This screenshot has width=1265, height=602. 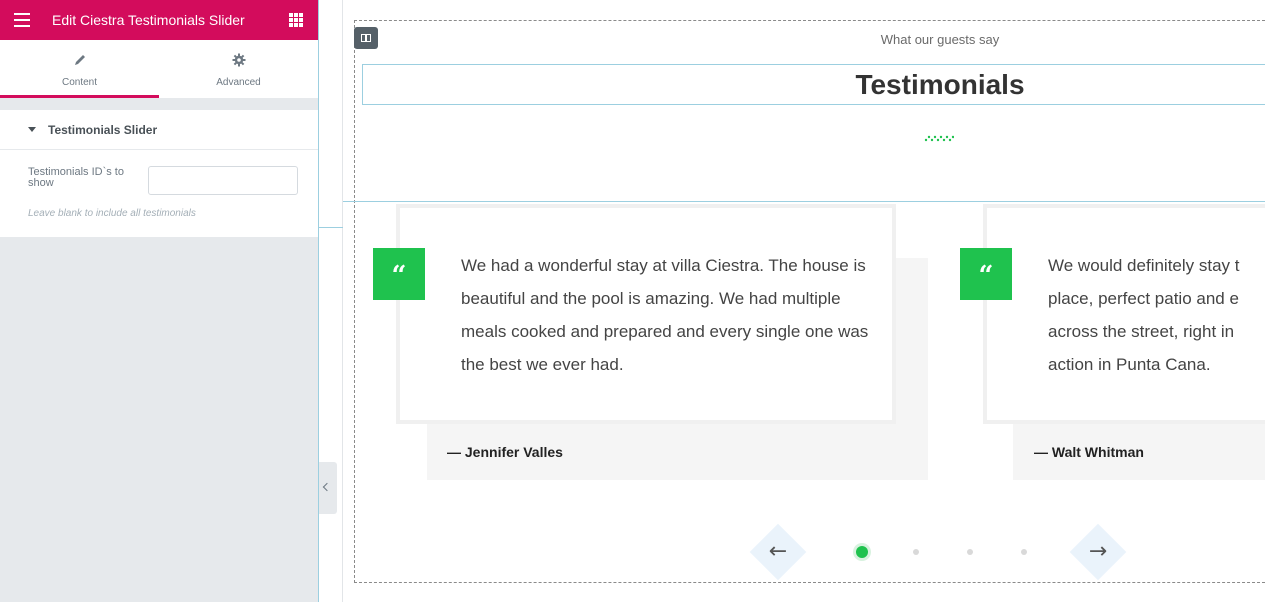 I want to click on section-spacer, so click(x=159, y=104).